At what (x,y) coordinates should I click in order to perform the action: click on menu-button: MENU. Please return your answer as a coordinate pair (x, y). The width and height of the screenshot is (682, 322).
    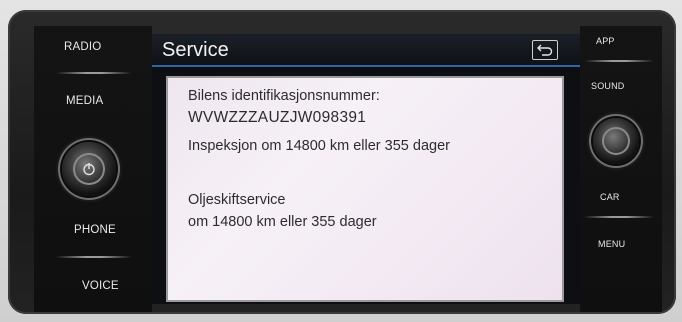
    Looking at the image, I should click on (611, 244).